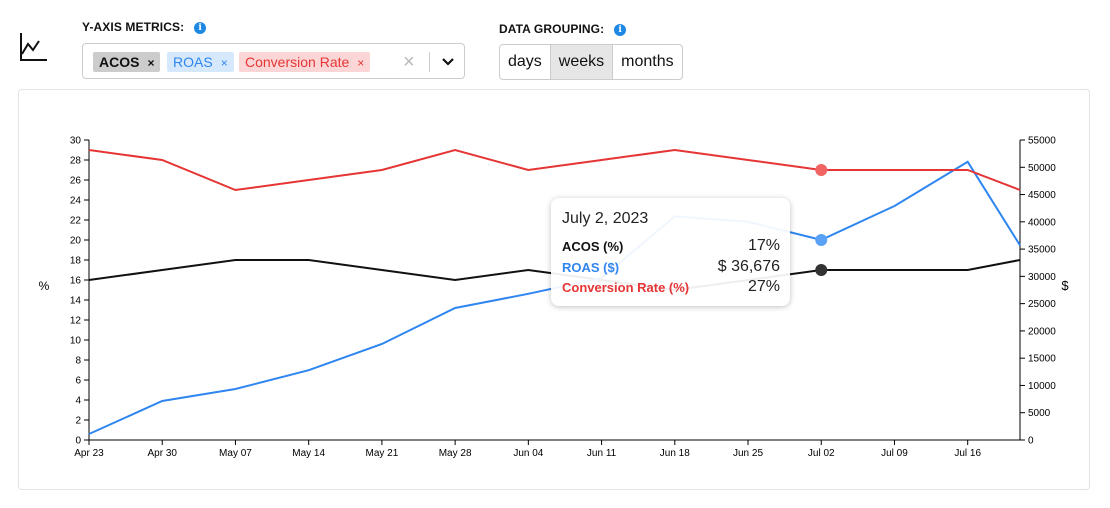 This screenshot has height=508, width=1110. Describe the element at coordinates (78, 381) in the screenshot. I see `y-left-tick-label: 6` at that location.